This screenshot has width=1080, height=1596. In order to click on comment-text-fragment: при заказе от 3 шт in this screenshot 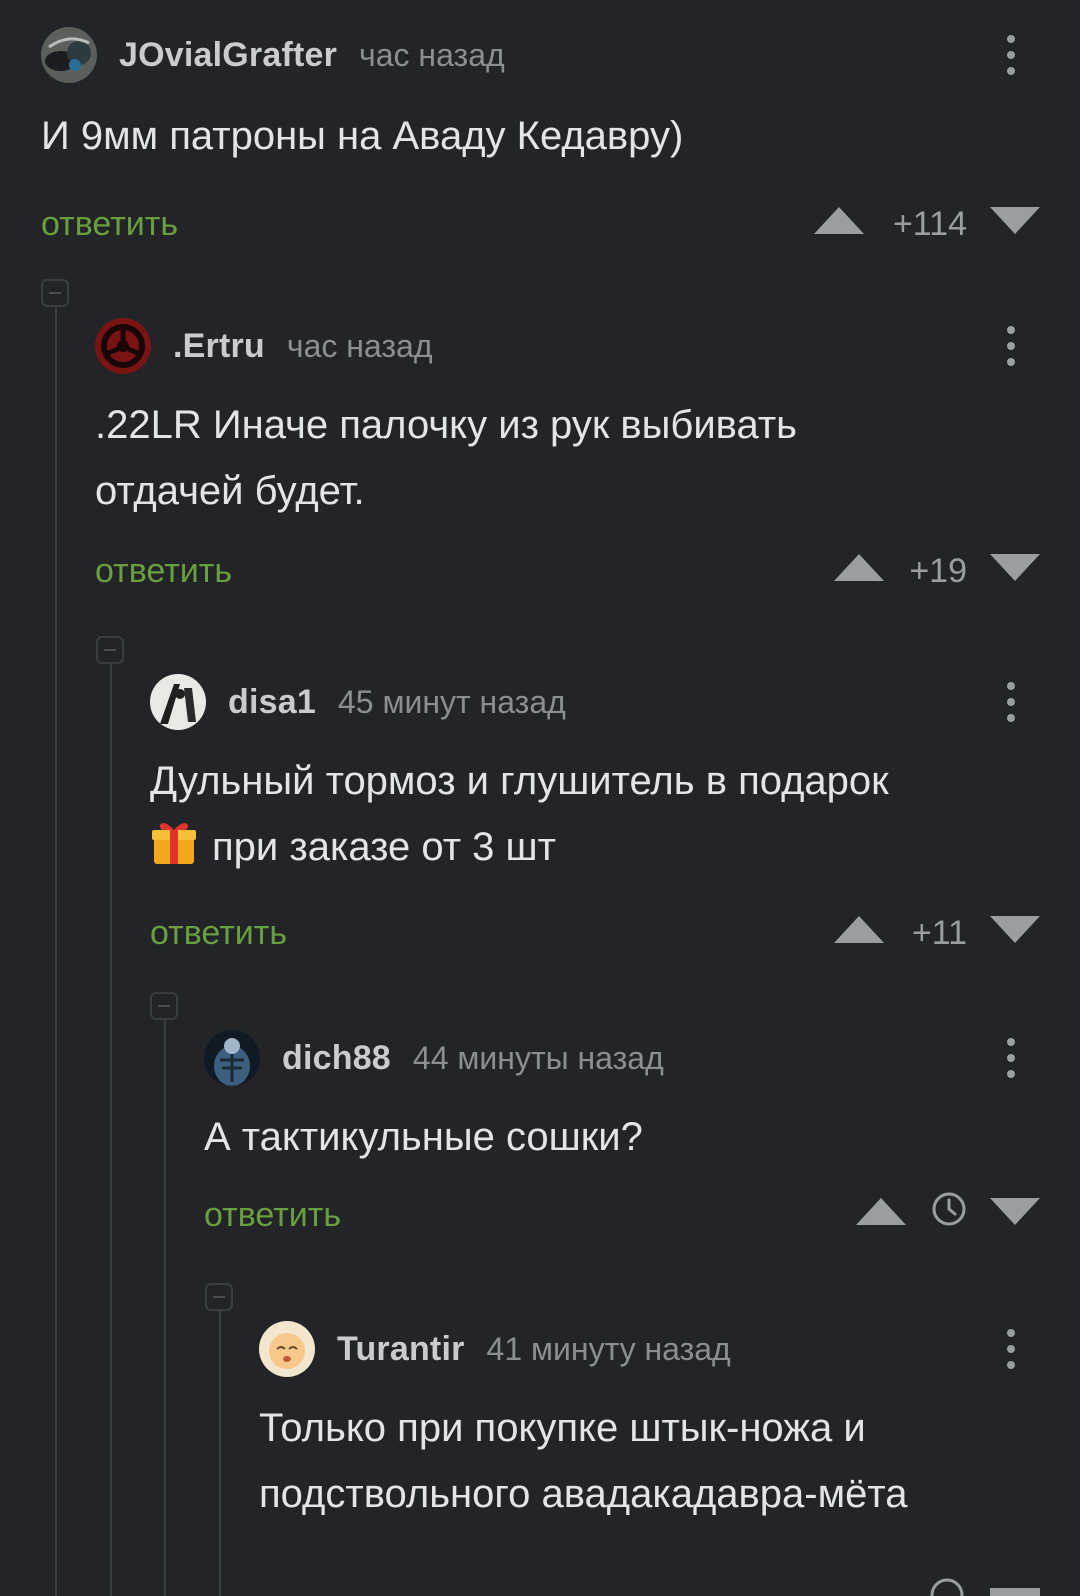, I will do `click(384, 847)`.